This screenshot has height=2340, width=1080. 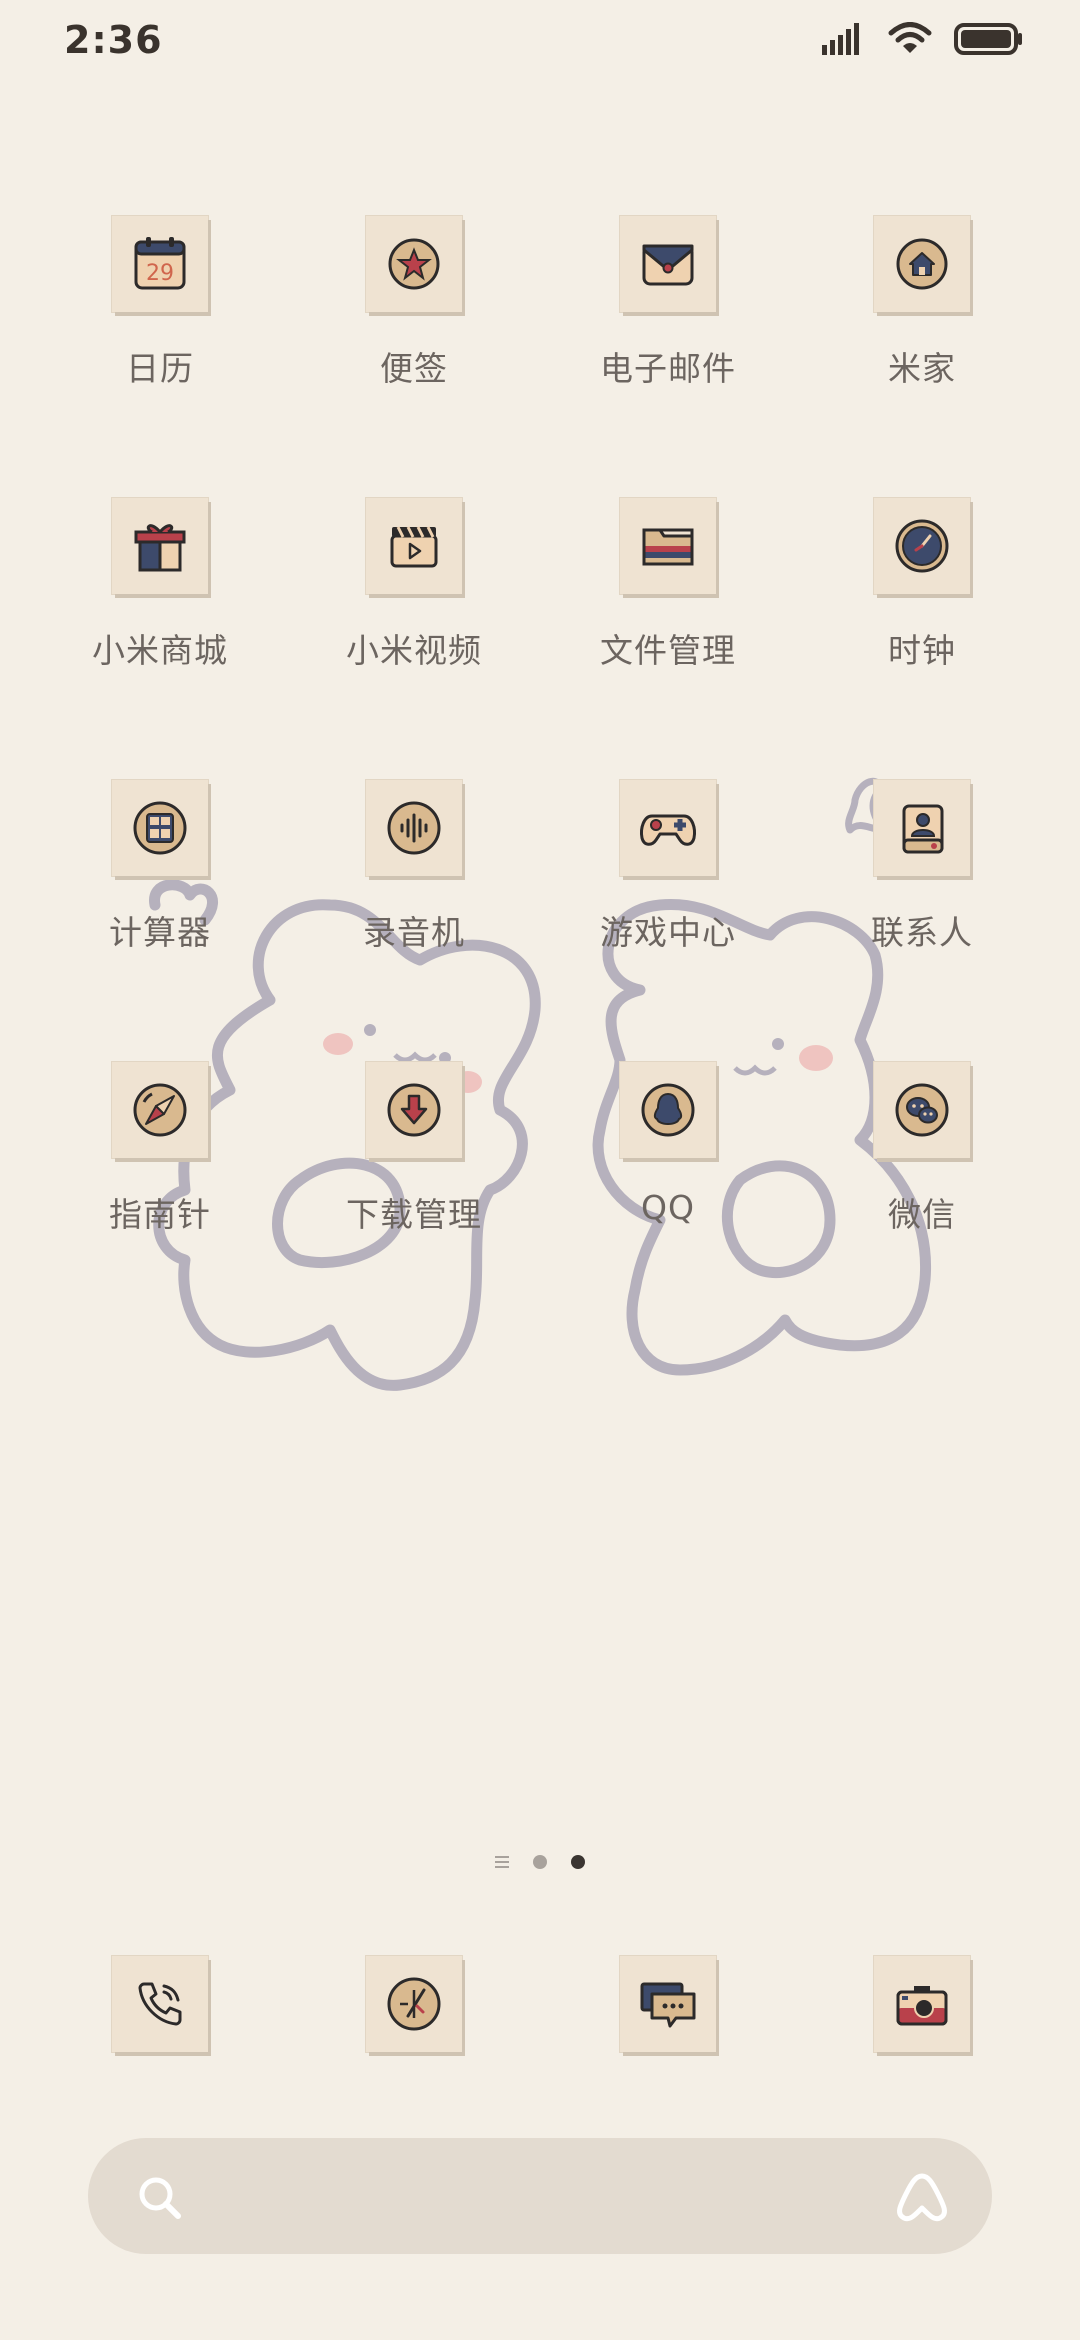 I want to click on app-notes: 便签, so click(x=414, y=325).